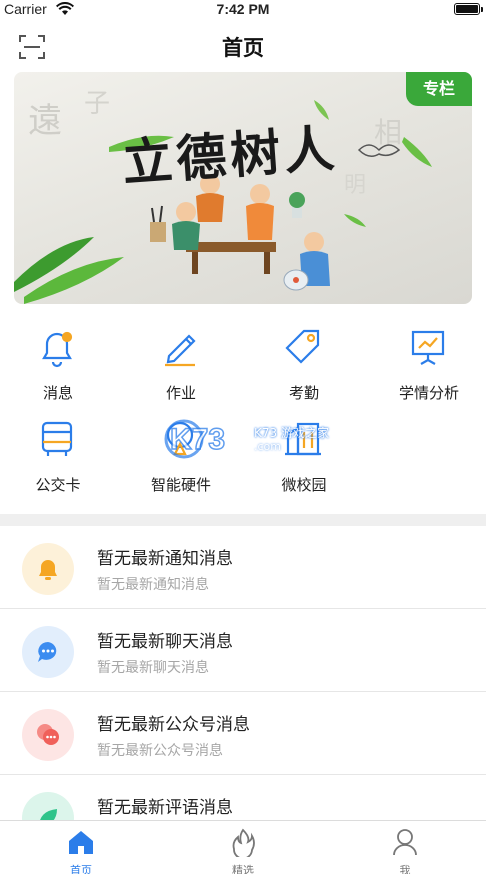  I want to click on tag-icon, so click(302, 346).